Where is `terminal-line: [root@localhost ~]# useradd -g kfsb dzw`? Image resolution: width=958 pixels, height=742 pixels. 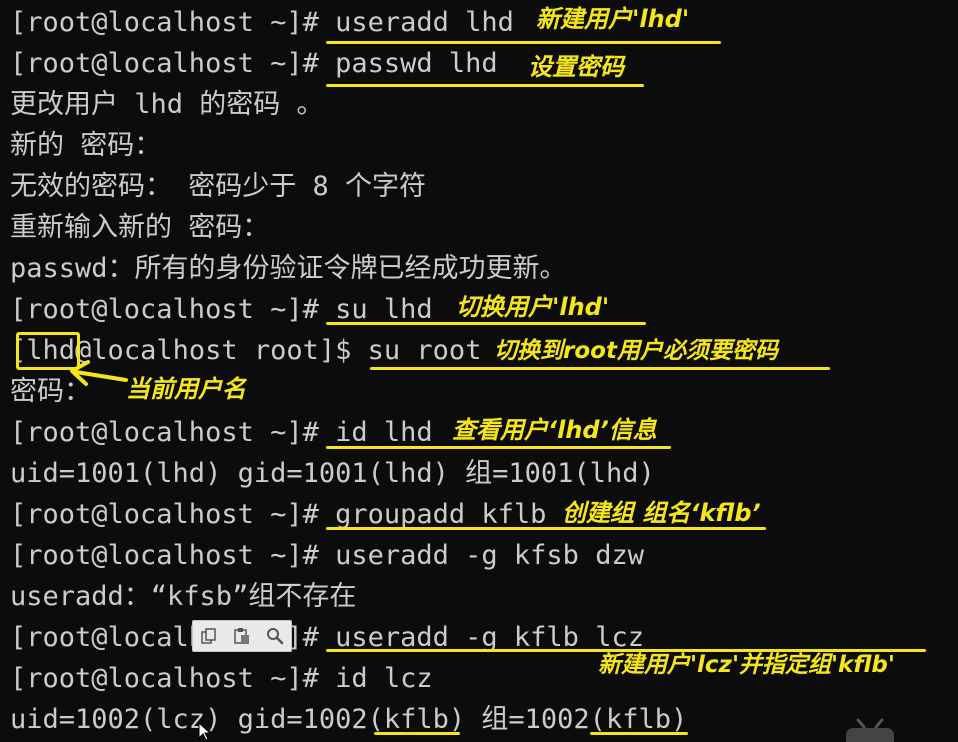 terminal-line: [root@localhost ~]# useradd -g kfsb dzw is located at coordinates (327, 556).